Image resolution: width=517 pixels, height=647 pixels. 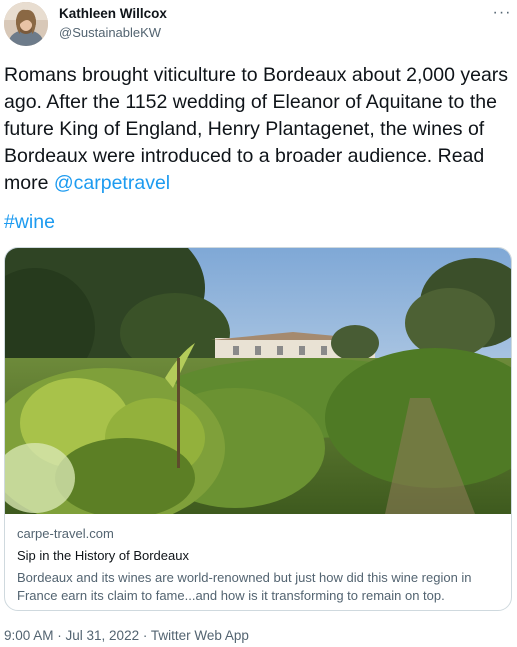 I want to click on card-title: Sip in the History of Bordeaux, so click(x=103, y=555).